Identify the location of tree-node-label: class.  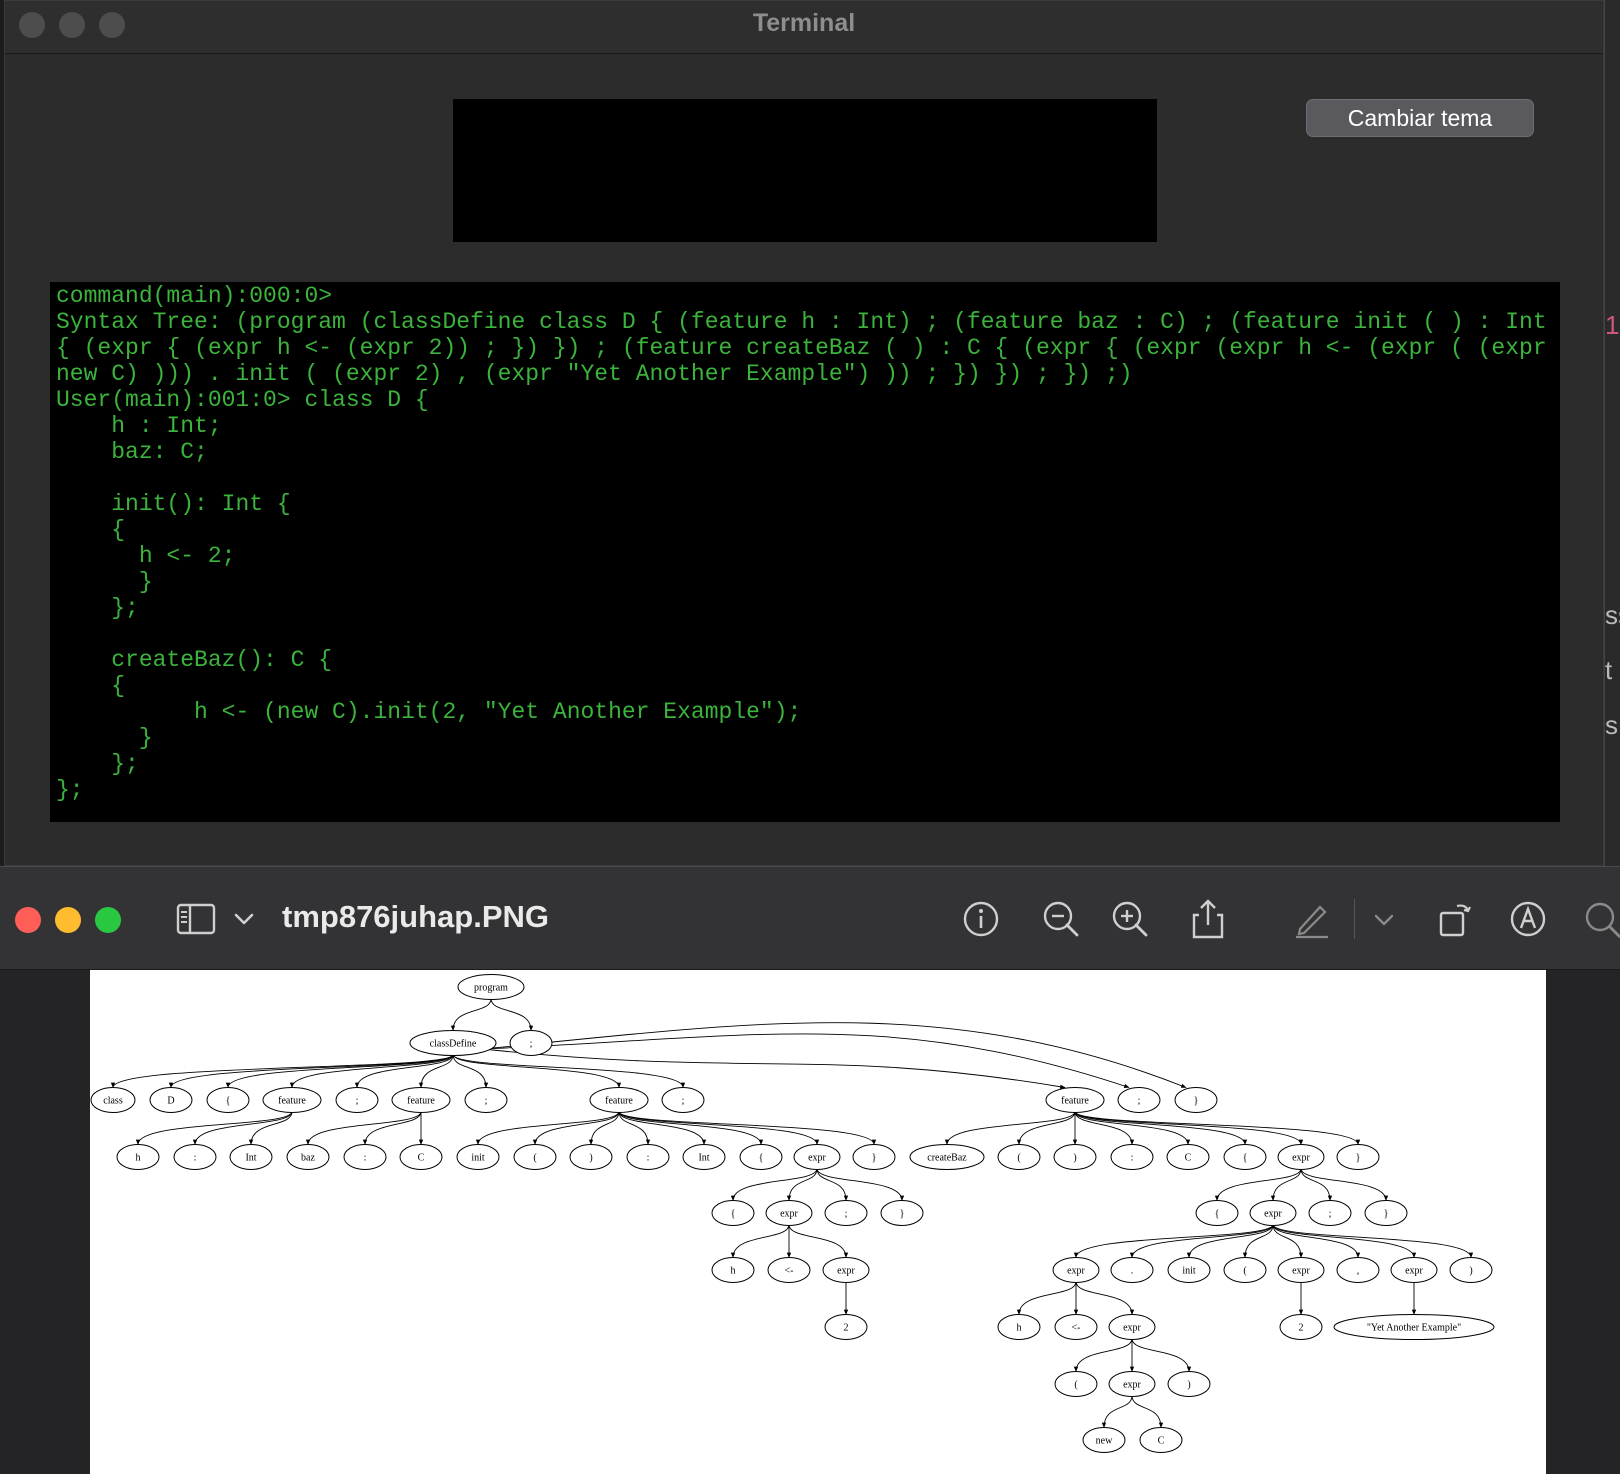
(113, 1101).